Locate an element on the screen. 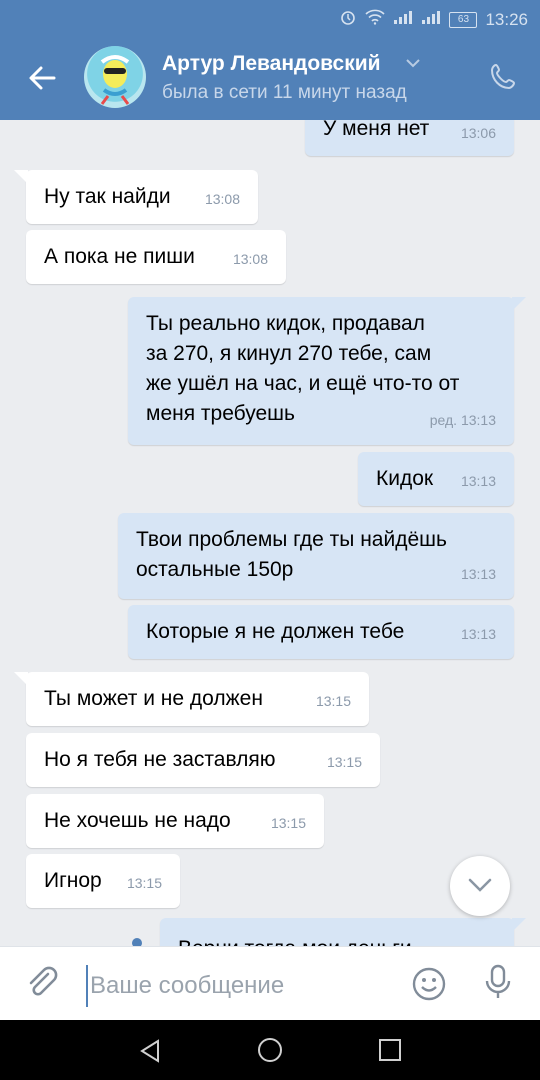 The height and width of the screenshot is (1080, 540). message-bubble-incoming: Но я тебя не заставляю 13:15 is located at coordinates (203, 760).